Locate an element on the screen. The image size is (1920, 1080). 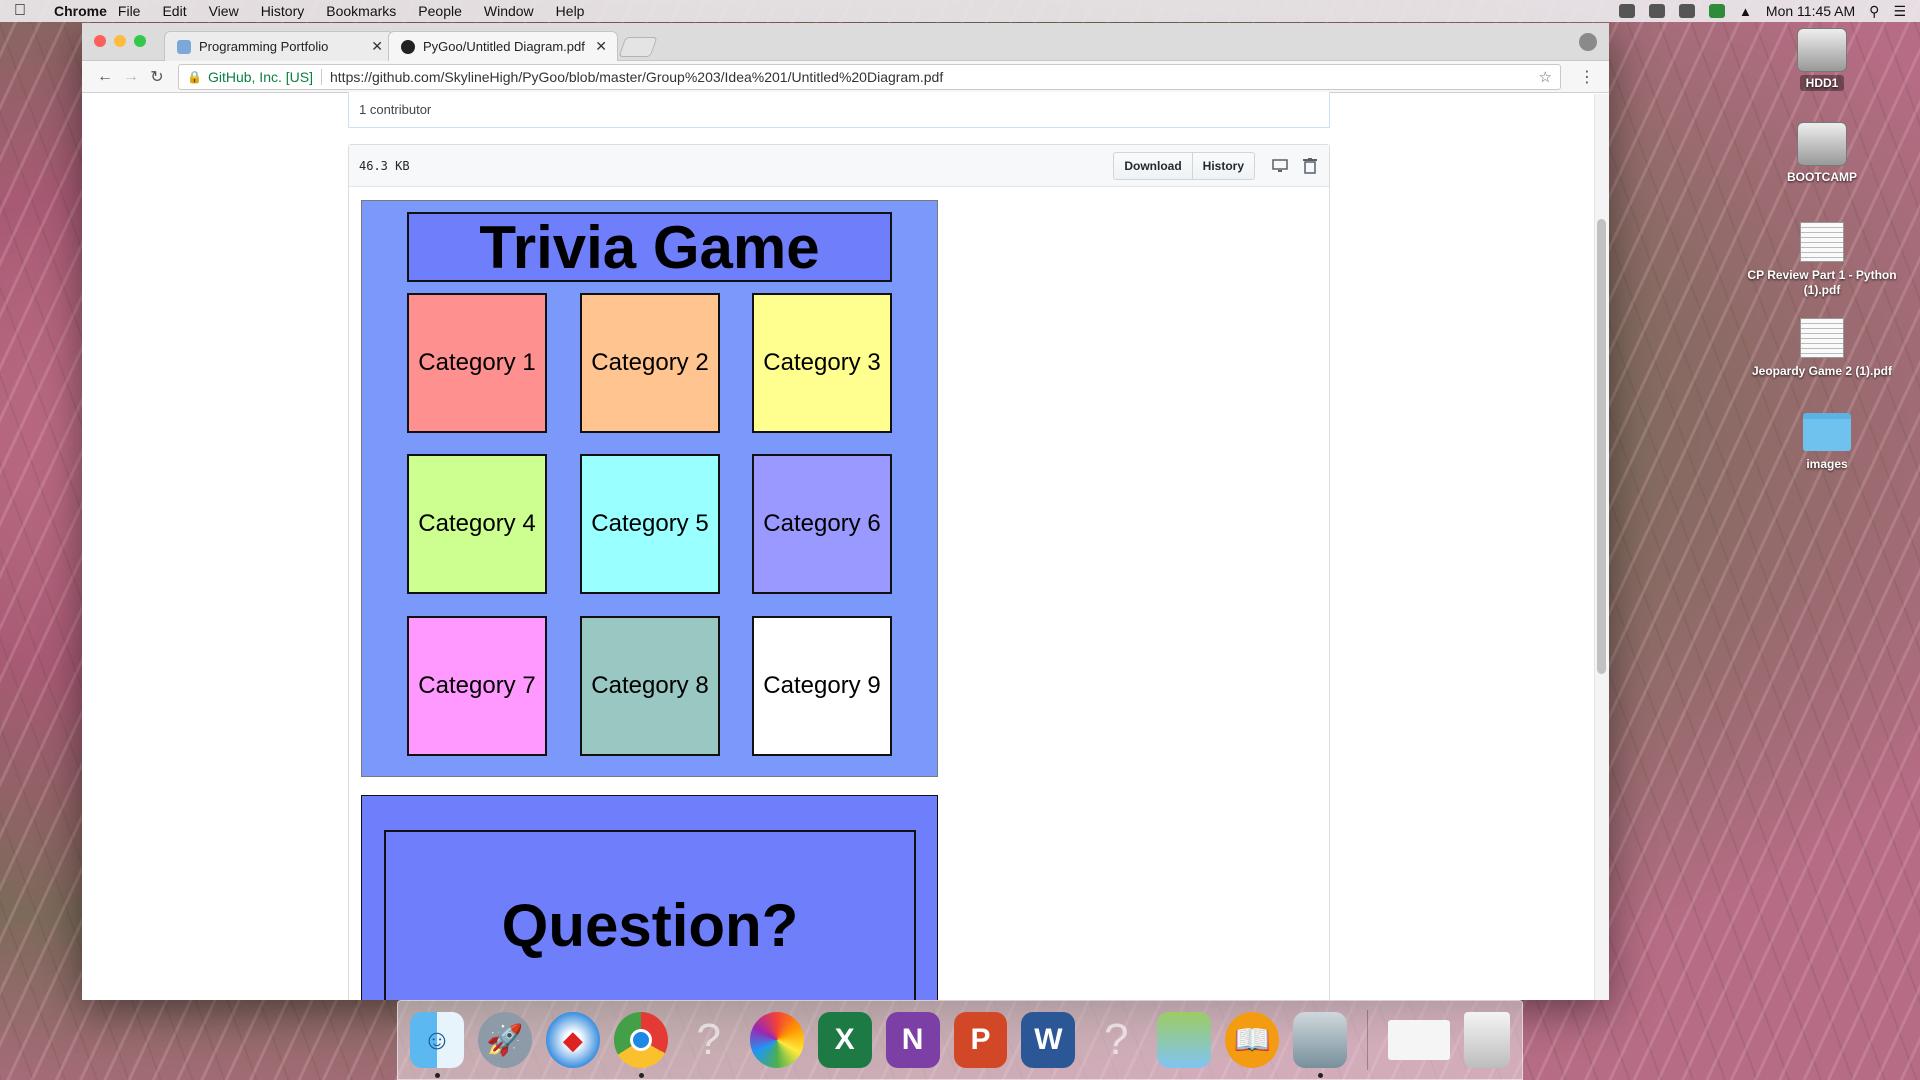
desktop-icon-images-folder: images is located at coordinates (1827, 442).